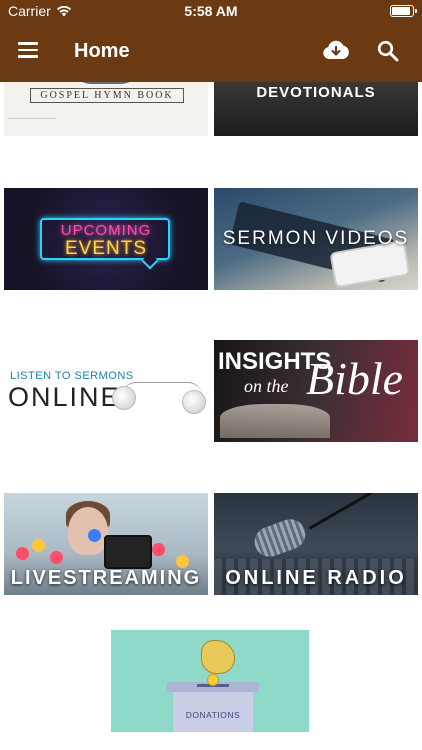 The height and width of the screenshot is (750, 422). I want to click on insights-label-word2: on the, so click(266, 386).